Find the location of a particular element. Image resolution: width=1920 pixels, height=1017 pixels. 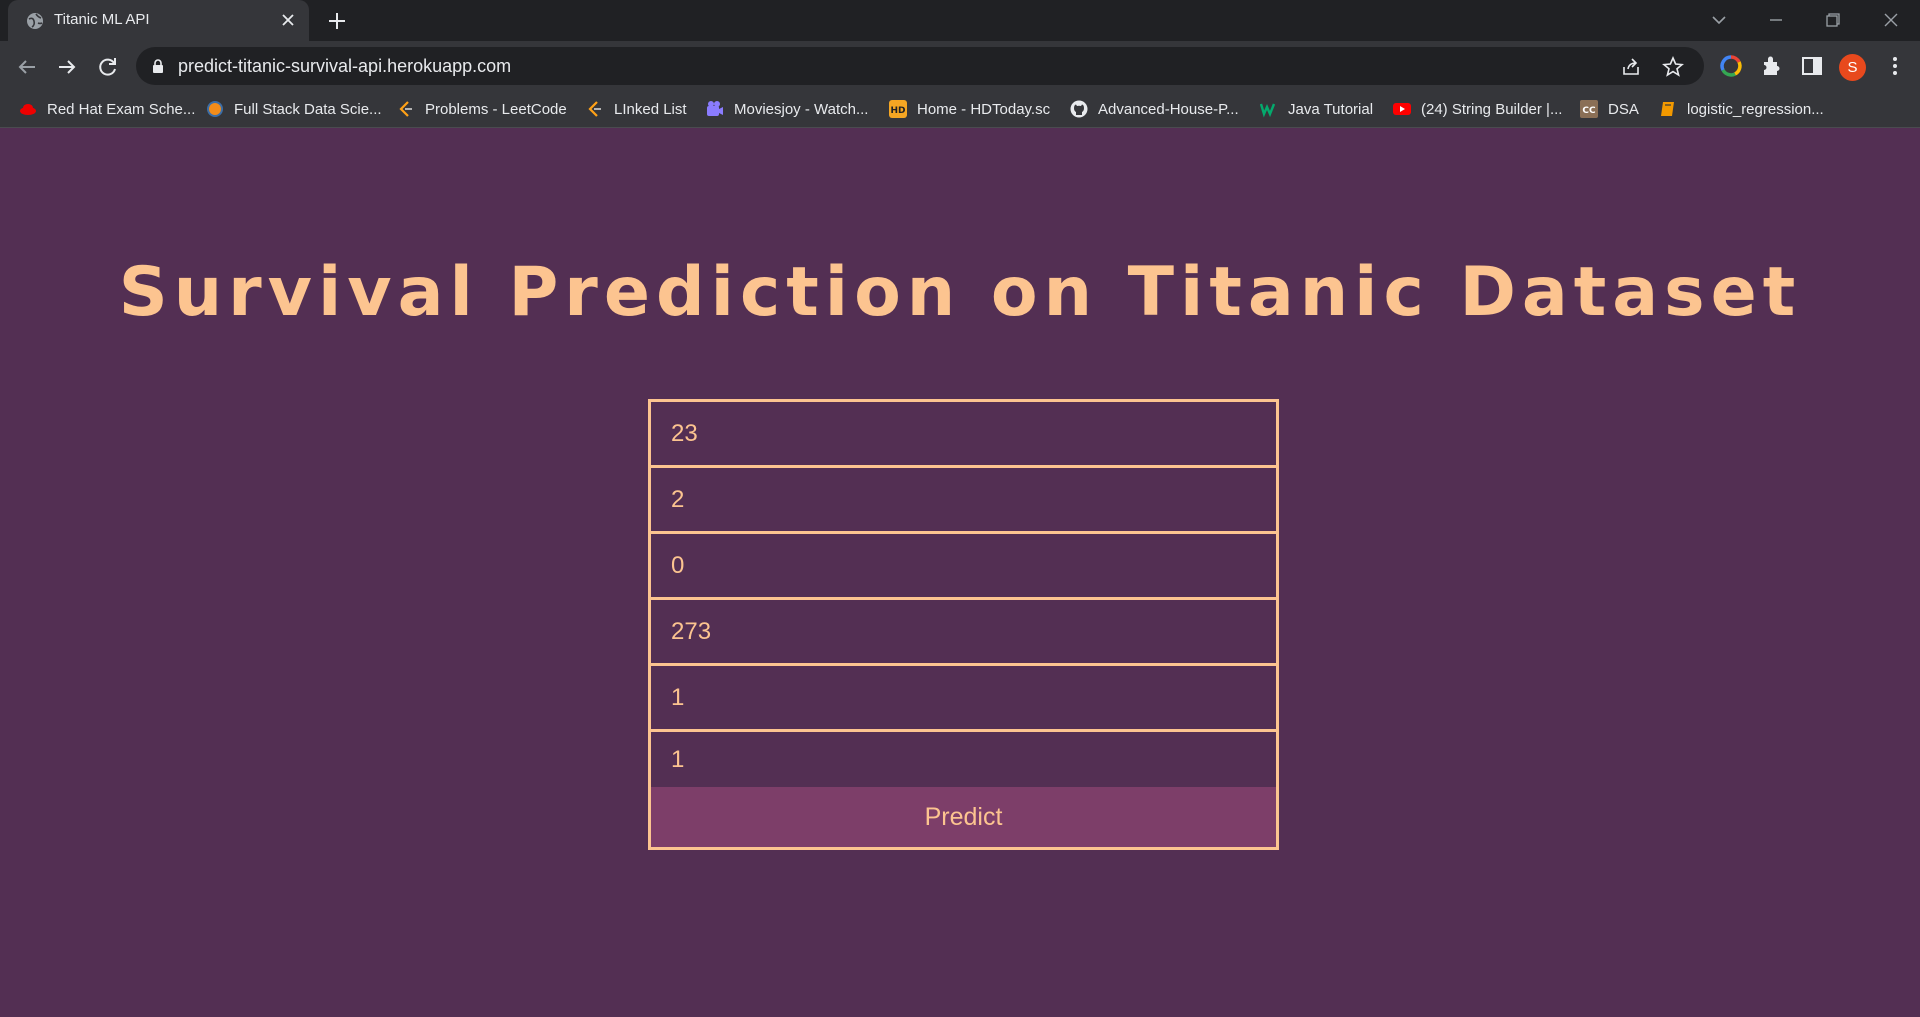

tab-strip: Titanic ML API is located at coordinates (960, 20).